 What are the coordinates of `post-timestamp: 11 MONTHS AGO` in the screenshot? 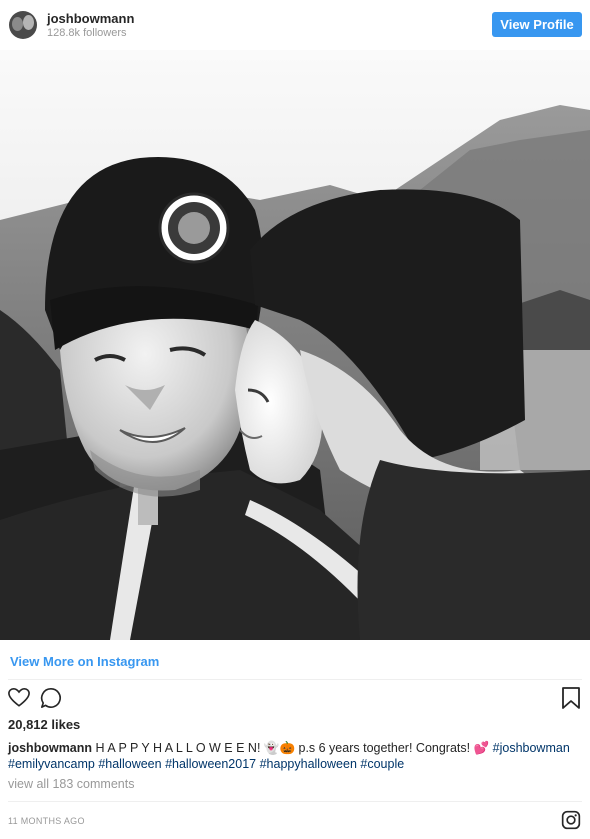 It's located at (46, 821).